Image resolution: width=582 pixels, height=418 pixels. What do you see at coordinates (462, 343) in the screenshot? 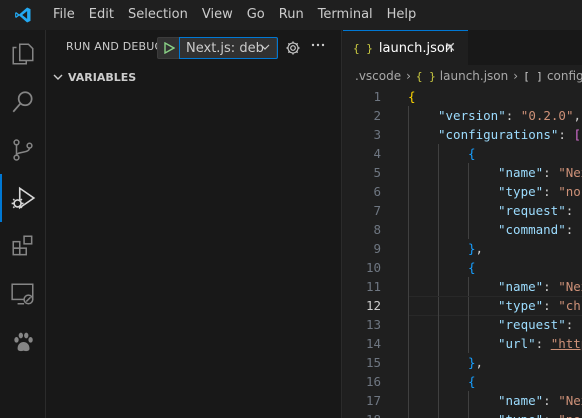
I see `code-line: 14 "url": "http` at bounding box center [462, 343].